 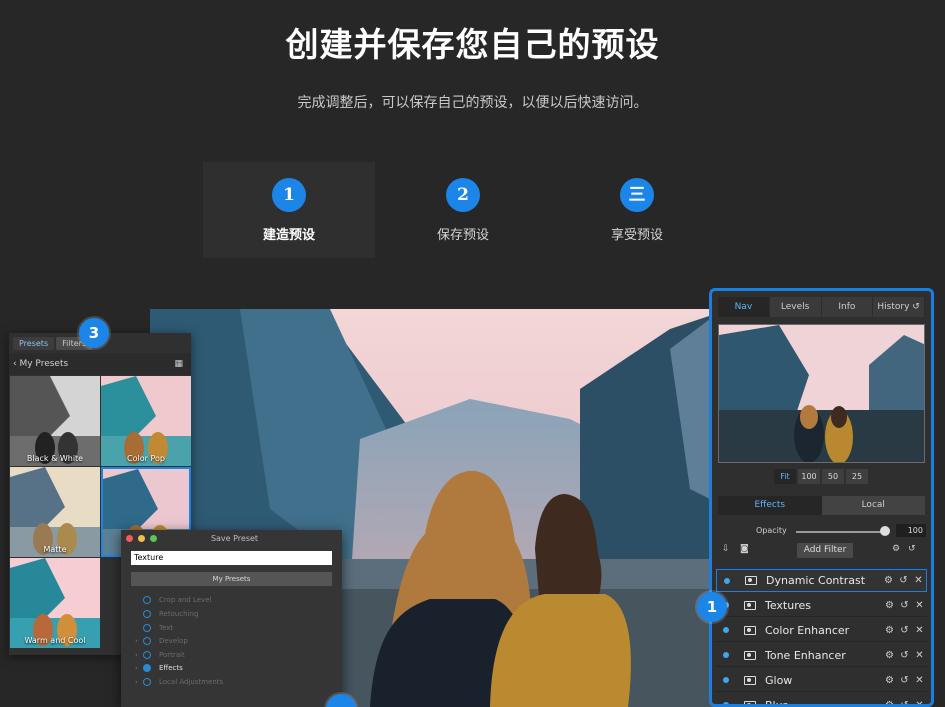 I want to click on preset-thumb-black-white: Black & White, so click(x=55, y=421).